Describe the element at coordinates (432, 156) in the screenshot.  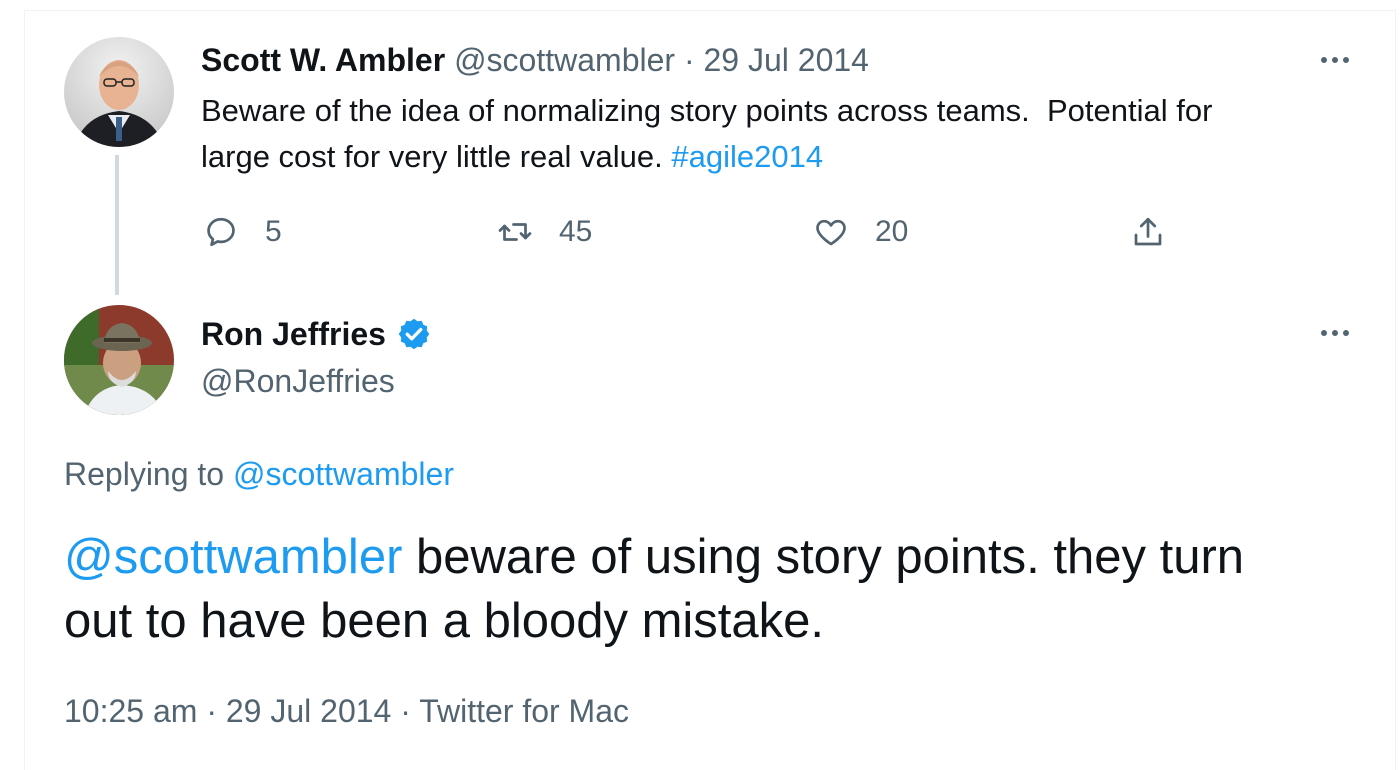
I see `tweet-text-segment: large cost for very little real value.` at that location.